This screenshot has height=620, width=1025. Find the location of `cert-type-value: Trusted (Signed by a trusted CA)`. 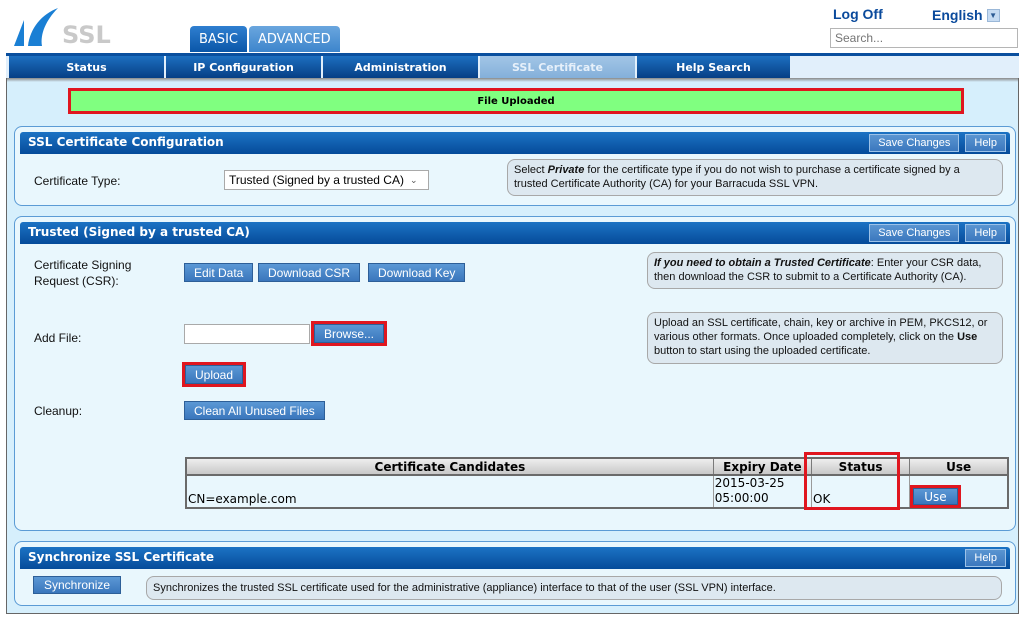

cert-type-value: Trusted (Signed by a trusted CA) is located at coordinates (316, 180).